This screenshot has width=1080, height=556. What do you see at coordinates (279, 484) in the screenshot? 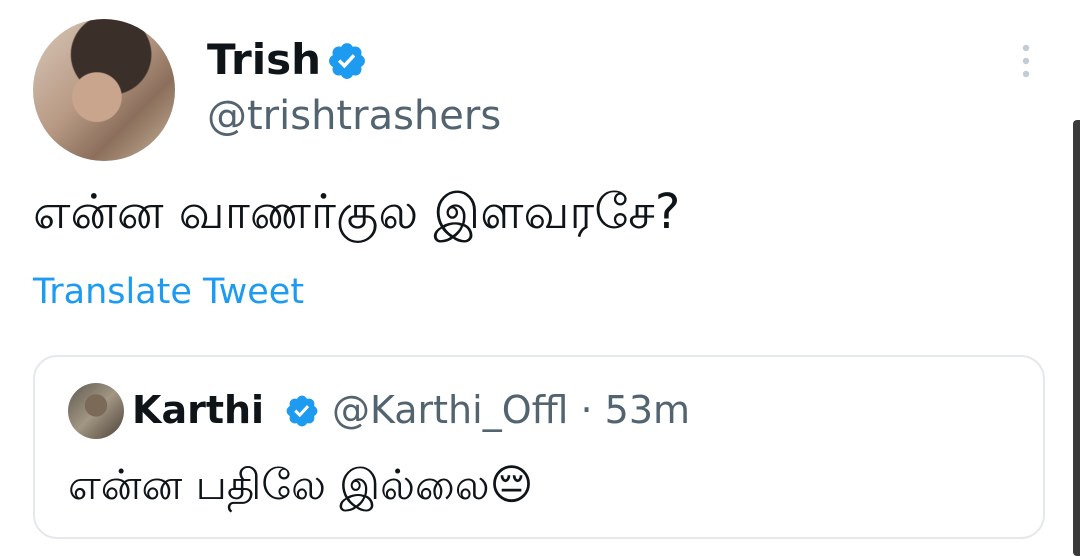
I see `quoted-tweet-body: என்ன பதிலே இல்லை` at bounding box center [279, 484].